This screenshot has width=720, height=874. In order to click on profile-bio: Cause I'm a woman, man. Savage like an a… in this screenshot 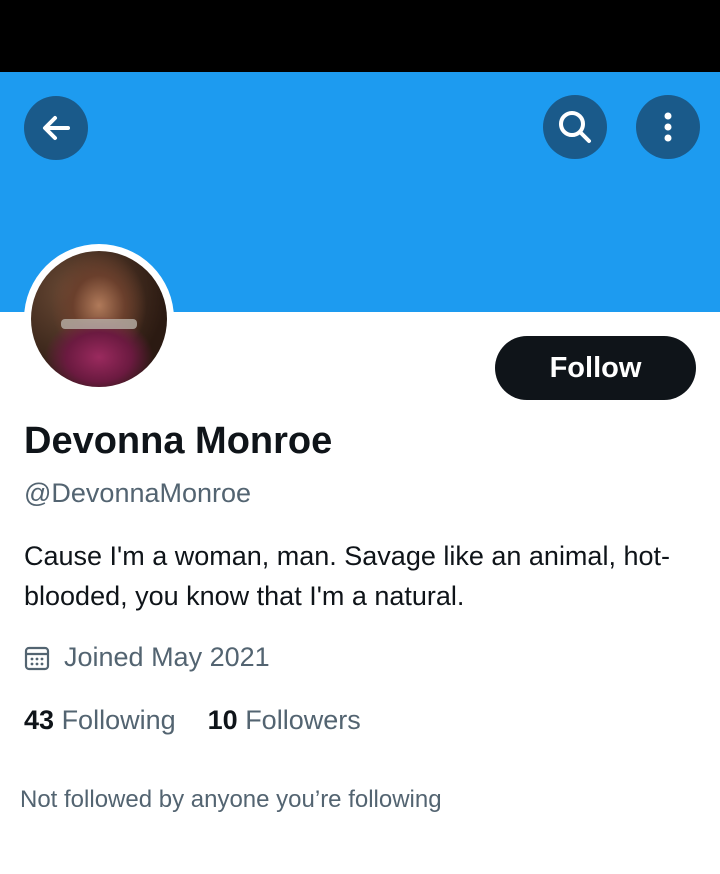, I will do `click(347, 576)`.